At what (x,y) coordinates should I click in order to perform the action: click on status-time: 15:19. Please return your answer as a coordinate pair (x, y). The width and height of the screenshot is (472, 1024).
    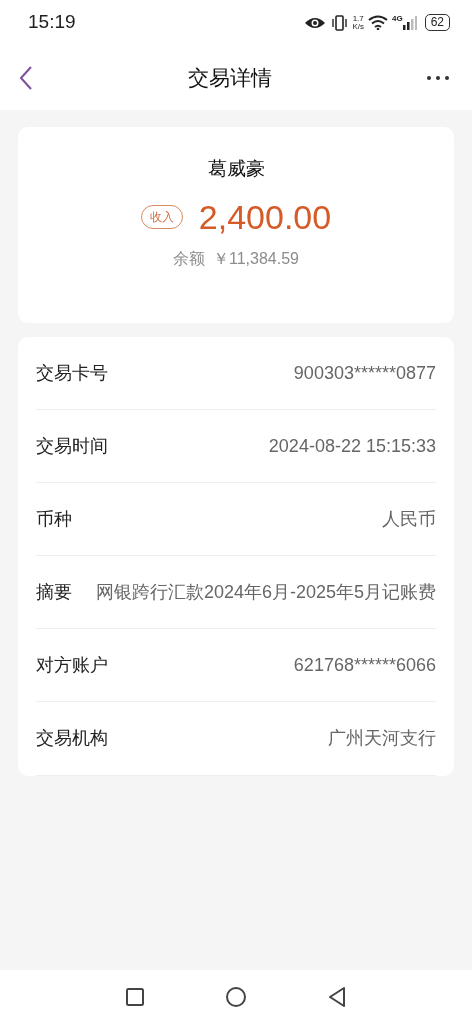
    Looking at the image, I should click on (52, 22).